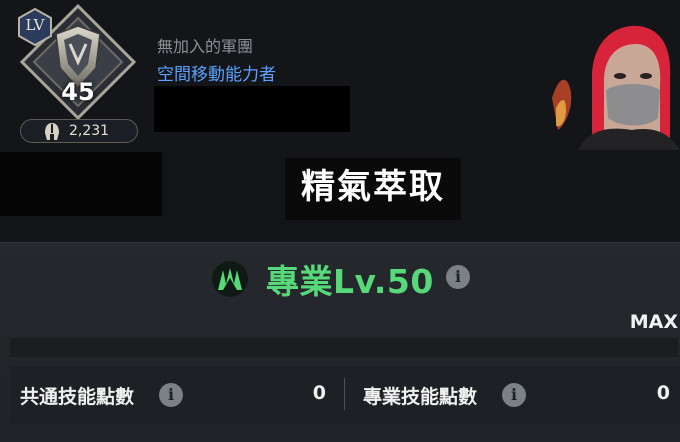 The height and width of the screenshot is (442, 680). What do you see at coordinates (35, 25) in the screenshot?
I see `lv-badge-text: LV` at bounding box center [35, 25].